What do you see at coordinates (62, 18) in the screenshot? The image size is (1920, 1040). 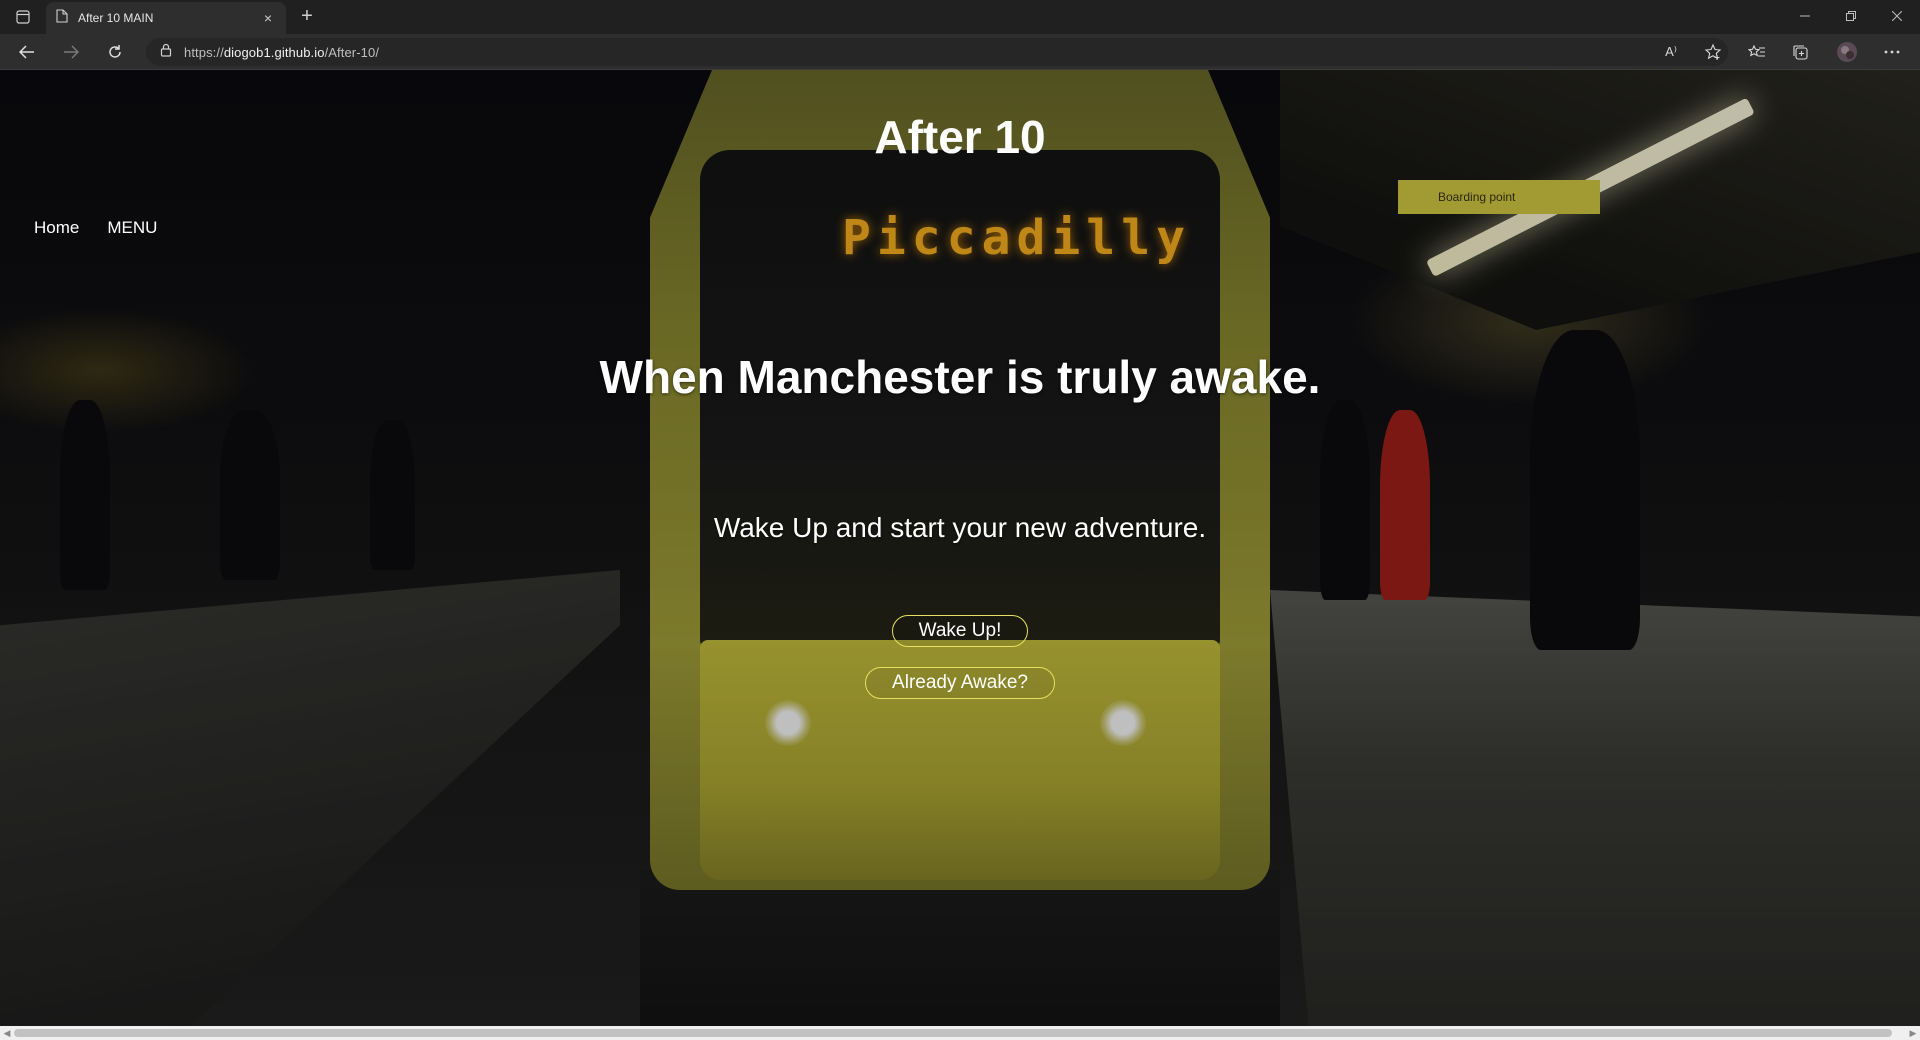 I see `page-icon` at bounding box center [62, 18].